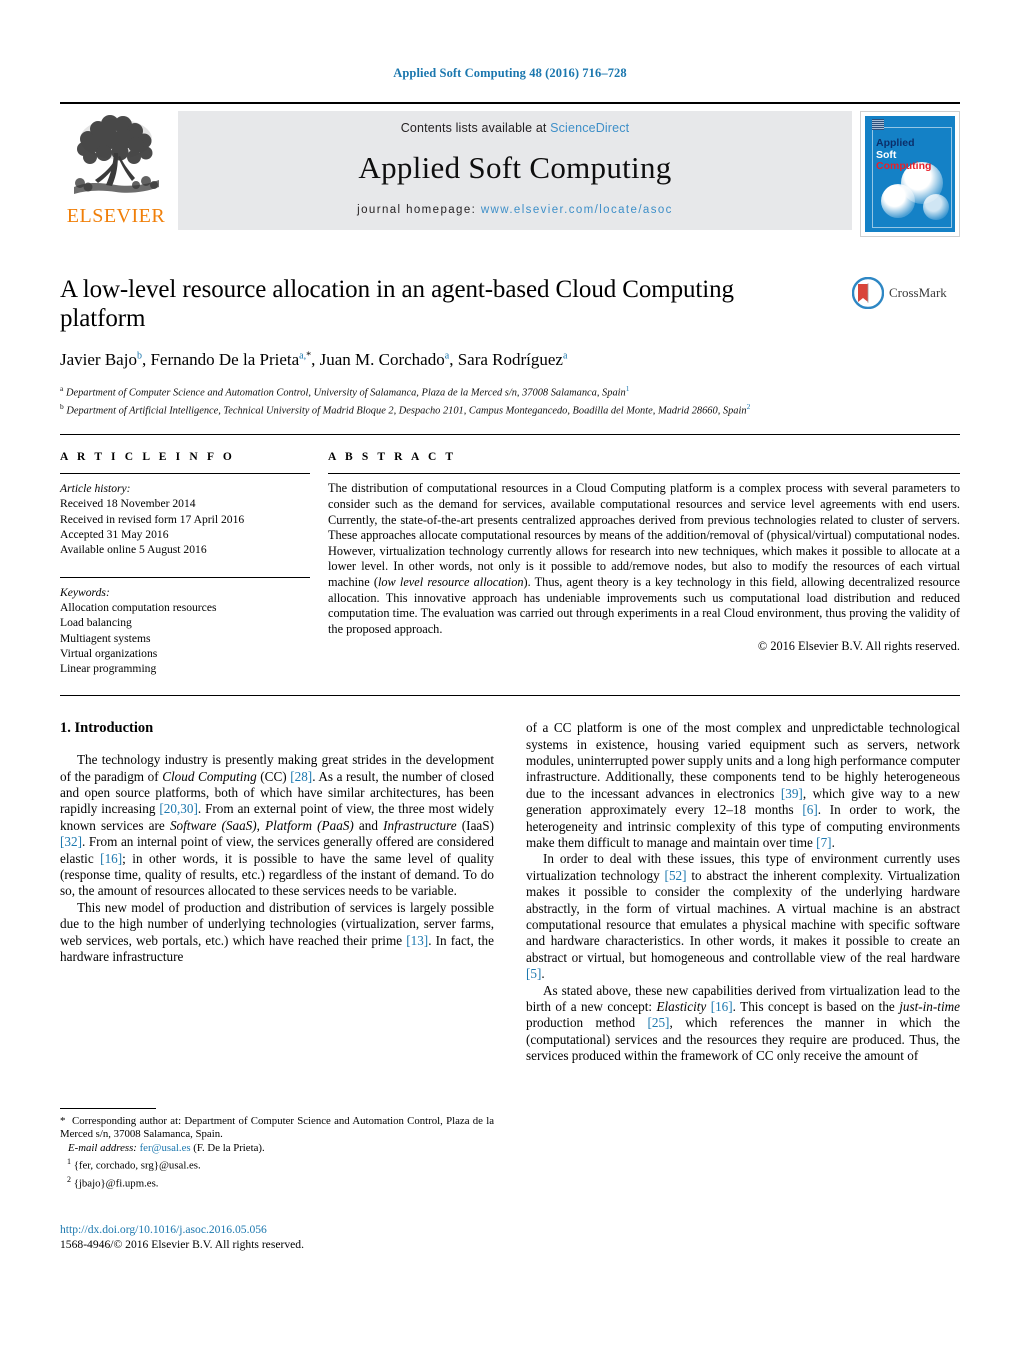 This screenshot has width=1020, height=1351. What do you see at coordinates (128, 504) in the screenshot?
I see `history-item: Received 18 November 2014` at bounding box center [128, 504].